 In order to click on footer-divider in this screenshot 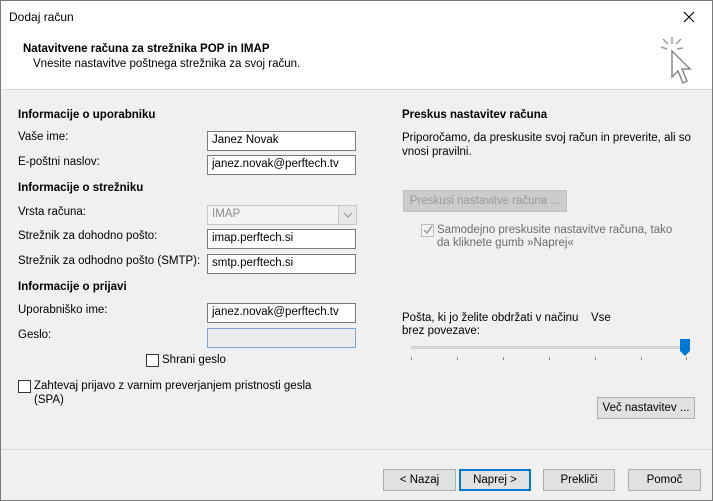, I will do `click(356, 449)`.